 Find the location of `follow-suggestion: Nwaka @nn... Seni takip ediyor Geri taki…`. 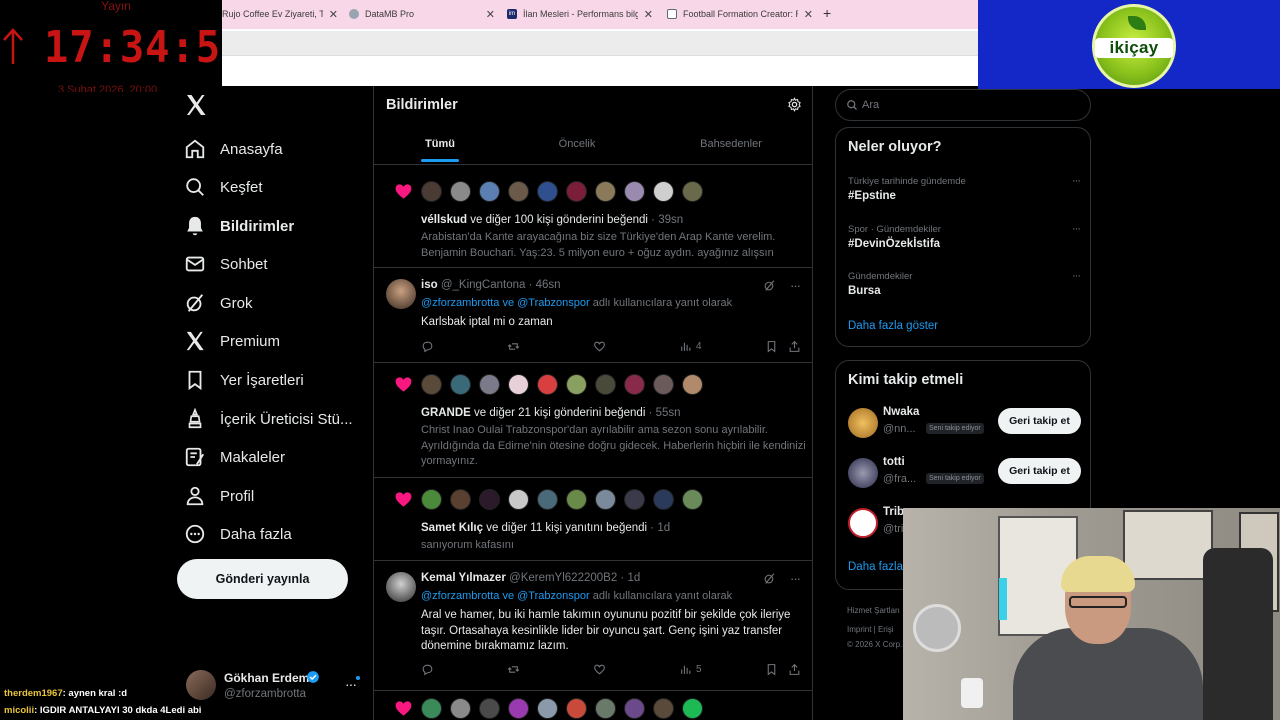

follow-suggestion: Nwaka @nn... Seni takip ediyor Geri taki… is located at coordinates (964, 423).